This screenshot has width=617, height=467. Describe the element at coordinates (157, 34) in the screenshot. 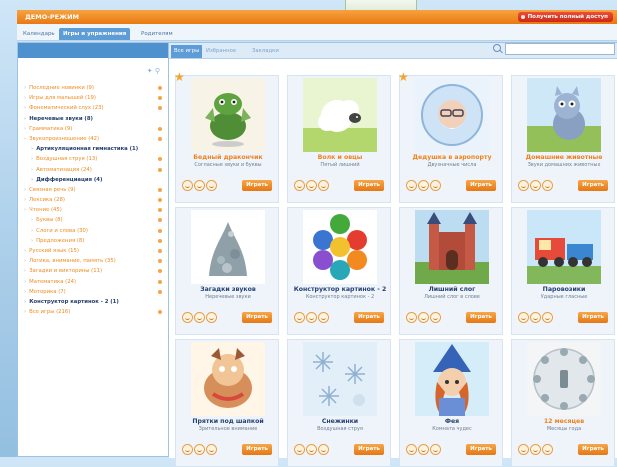

I see `tab-parents: Родителям` at that location.